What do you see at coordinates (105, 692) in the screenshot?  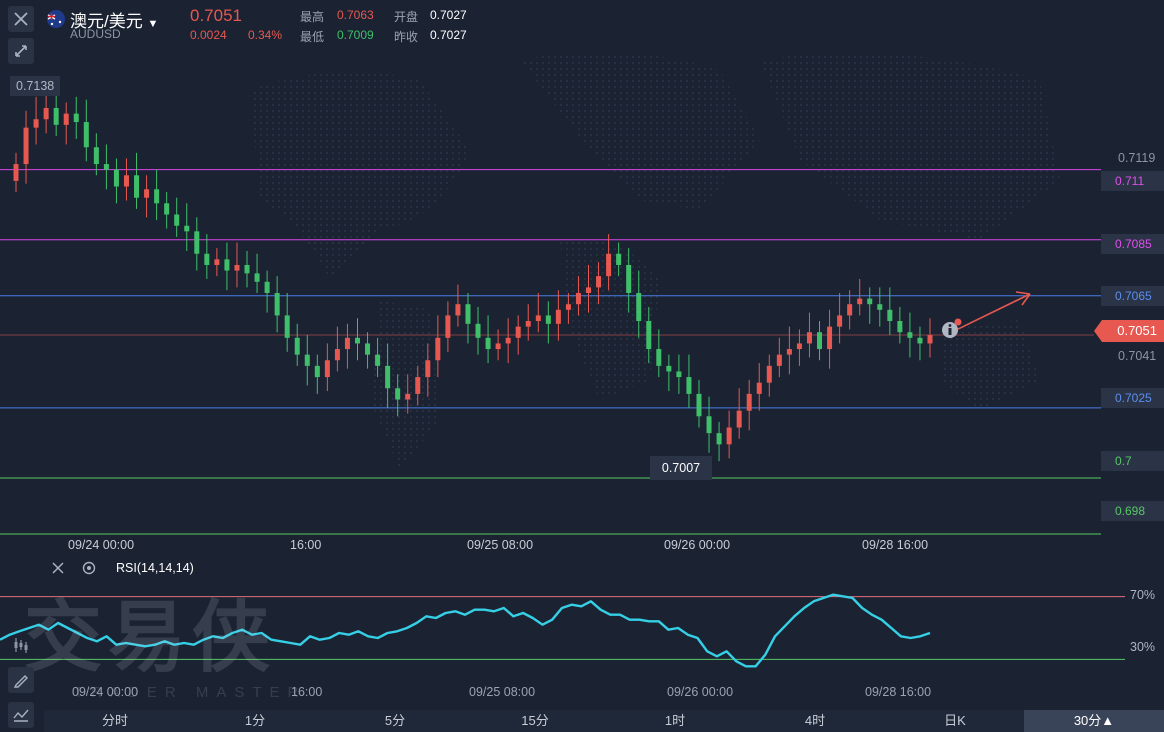 I see `rsi-time-label: 09/24 00:00` at bounding box center [105, 692].